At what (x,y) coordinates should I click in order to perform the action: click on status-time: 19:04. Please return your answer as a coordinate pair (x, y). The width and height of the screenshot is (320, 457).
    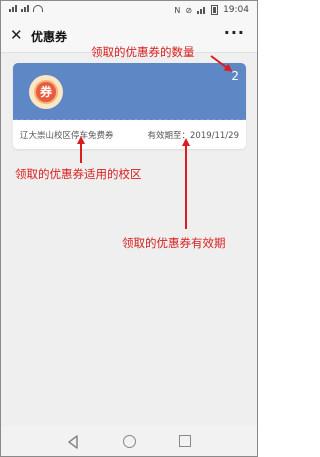
    Looking at the image, I should click on (236, 10).